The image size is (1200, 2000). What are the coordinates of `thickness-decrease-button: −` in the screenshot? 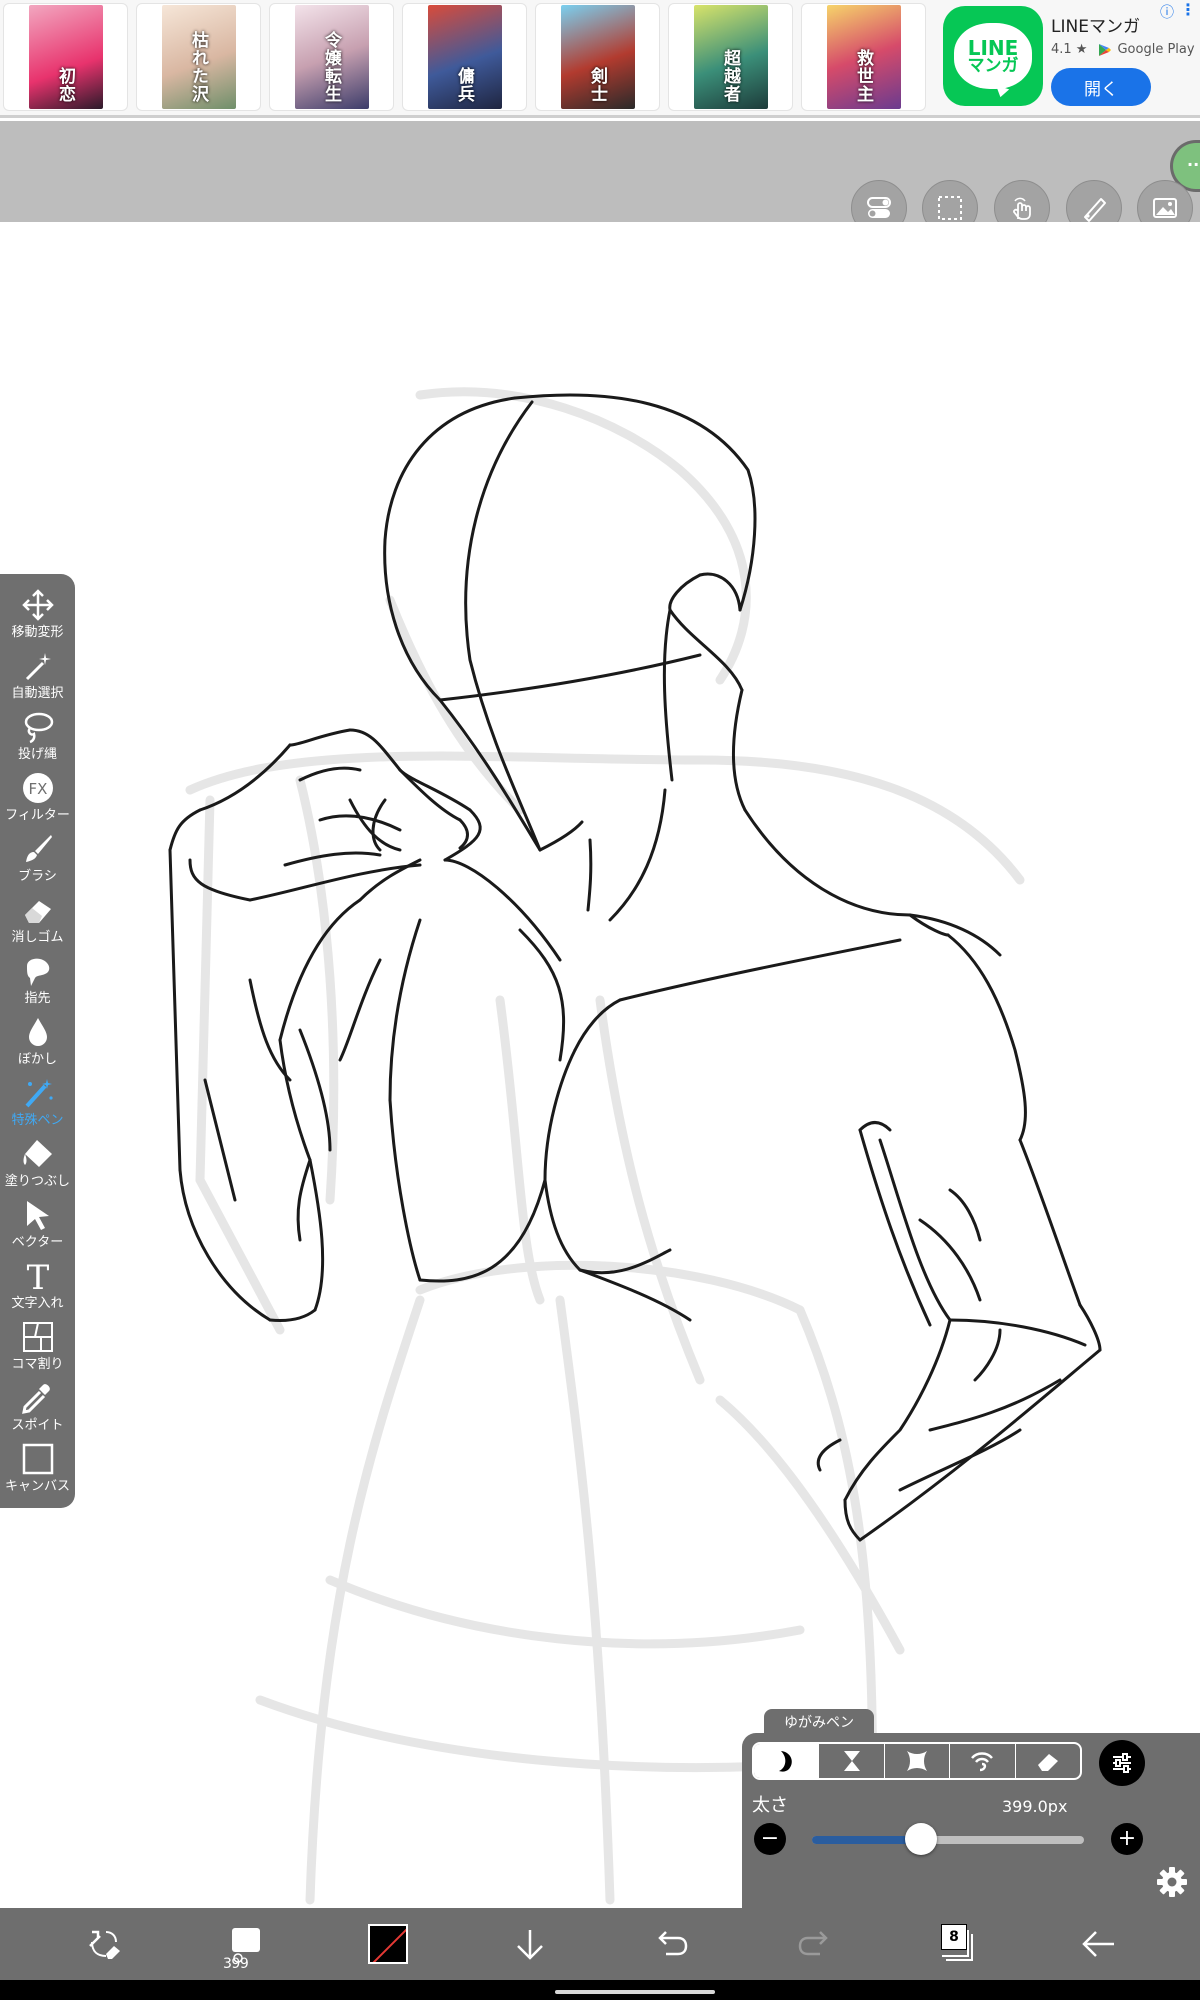 It's located at (770, 1839).